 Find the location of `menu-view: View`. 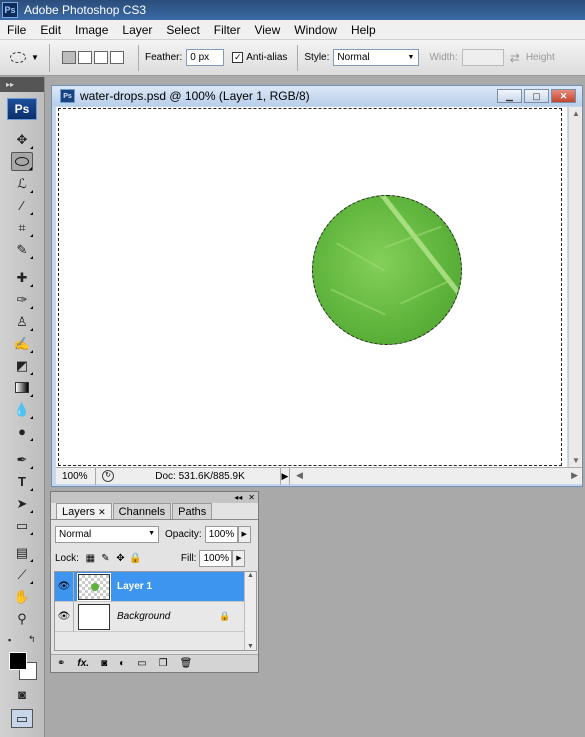

menu-view: View is located at coordinates (267, 30).